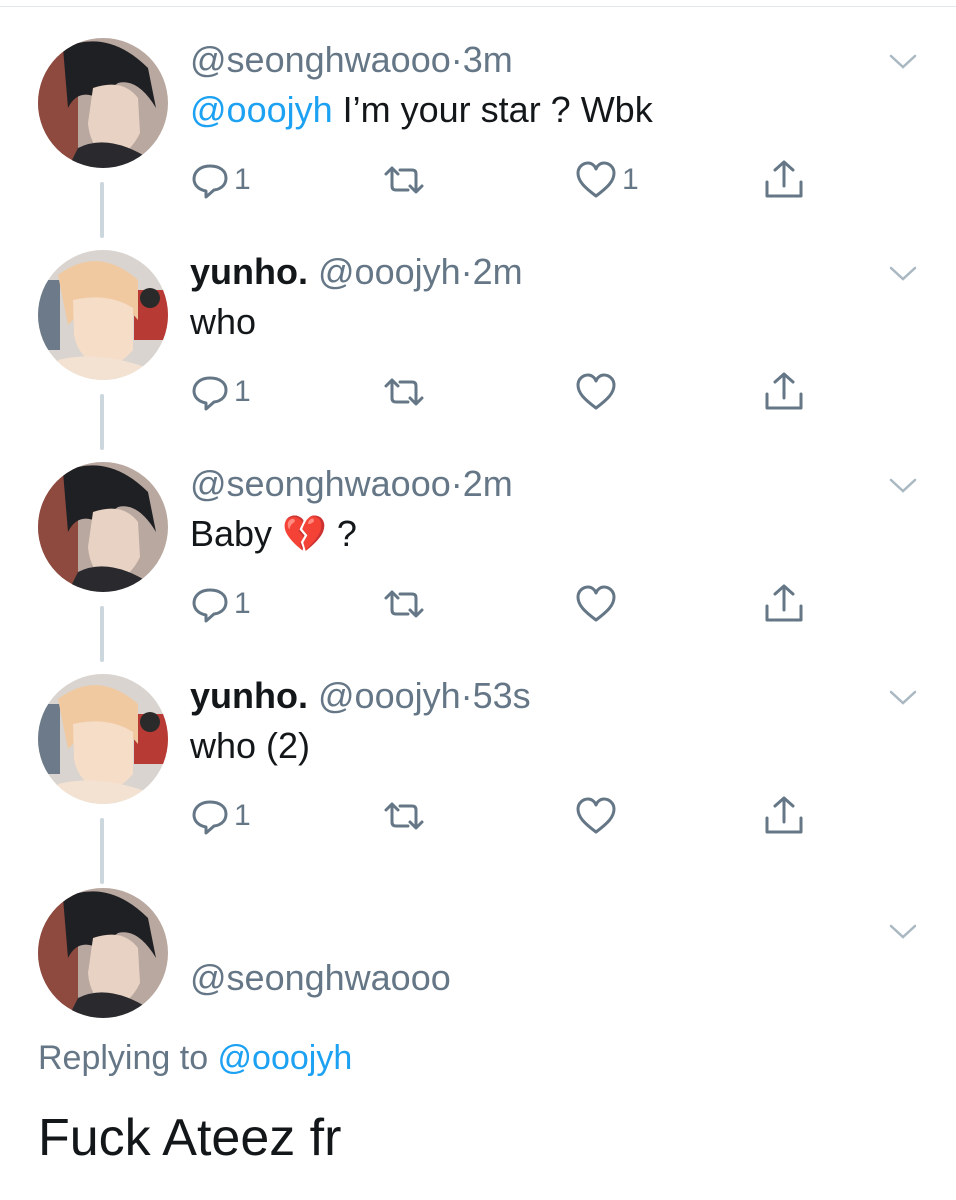 The image size is (956, 1200). What do you see at coordinates (492, 109) in the screenshot?
I see `tweet-body: I’m your star ? Wbk` at bounding box center [492, 109].